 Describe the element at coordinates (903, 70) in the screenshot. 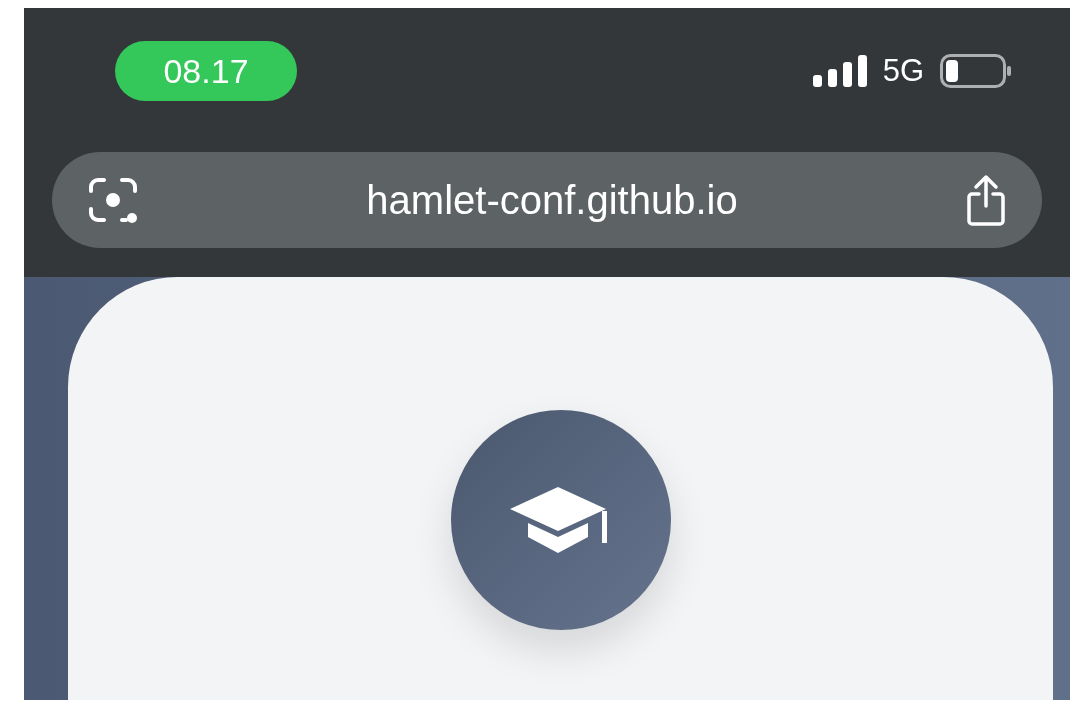

I see `network-label: 5G` at that location.